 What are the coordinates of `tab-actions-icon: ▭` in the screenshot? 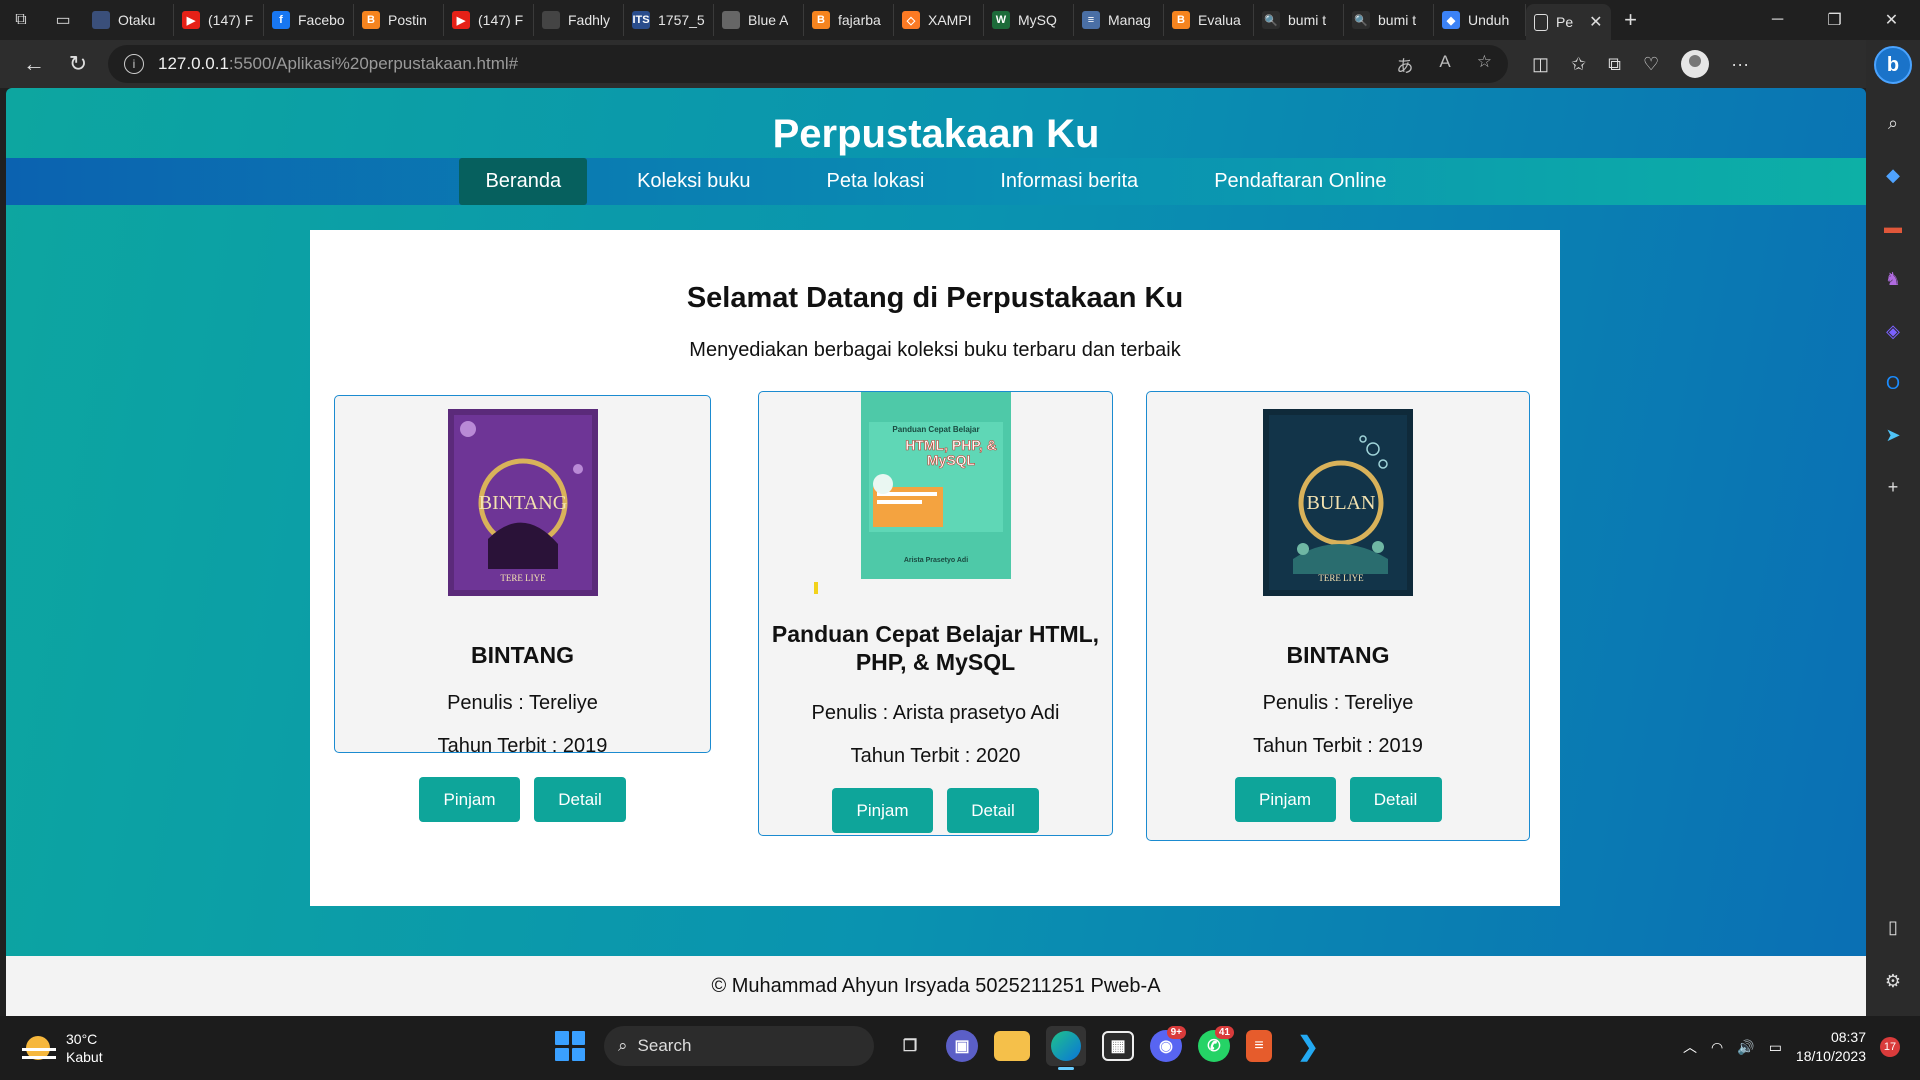 It's located at (63, 20).